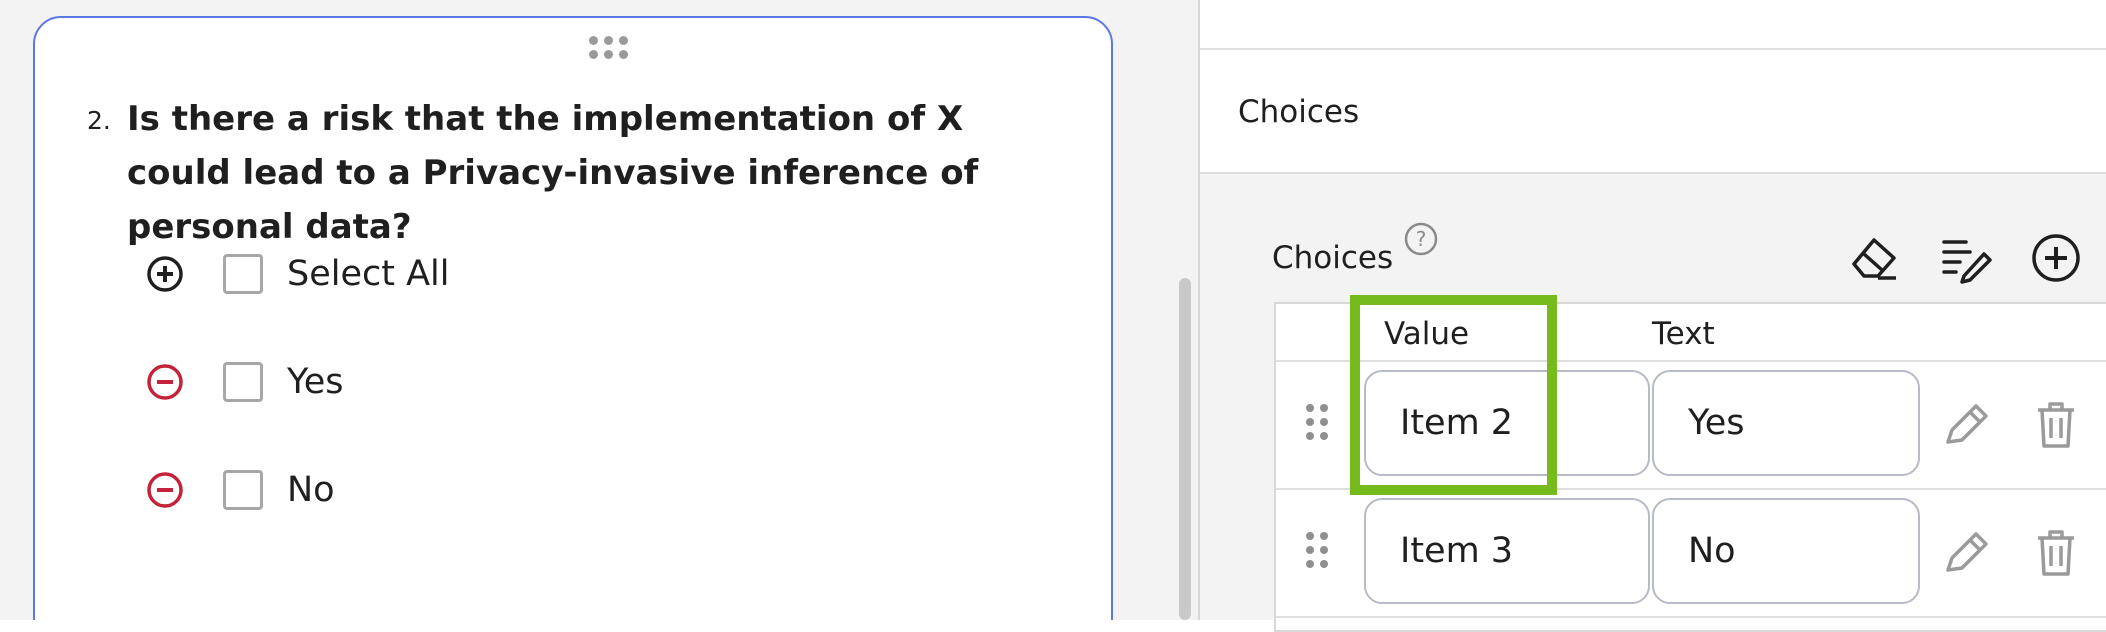  I want to click on choices-property-label: Choices, so click(1333, 258).